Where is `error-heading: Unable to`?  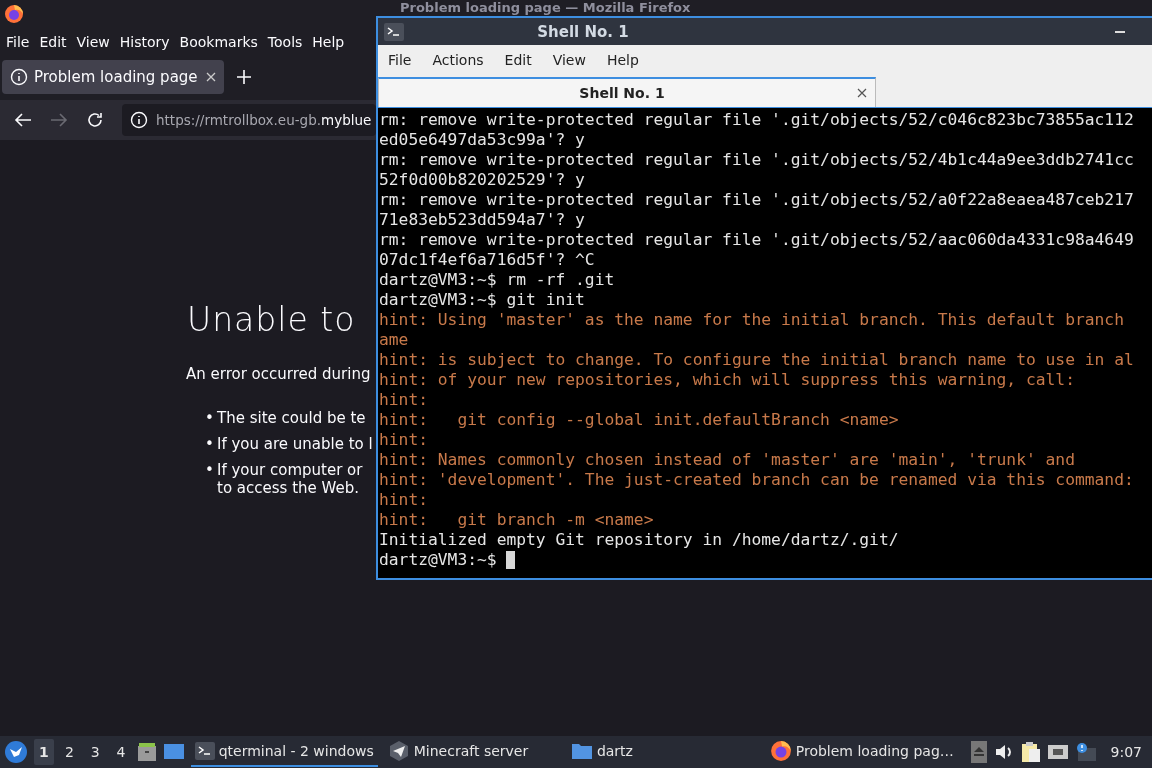
error-heading: Unable to is located at coordinates (271, 319).